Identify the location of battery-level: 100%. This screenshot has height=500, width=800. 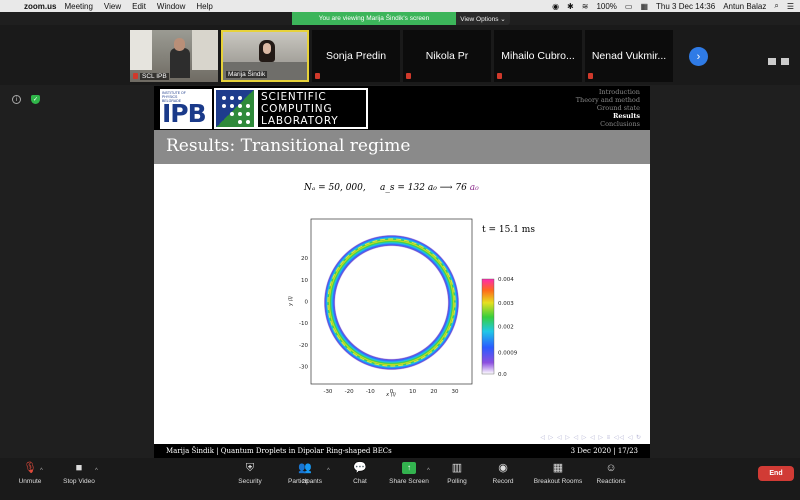
(606, 6).